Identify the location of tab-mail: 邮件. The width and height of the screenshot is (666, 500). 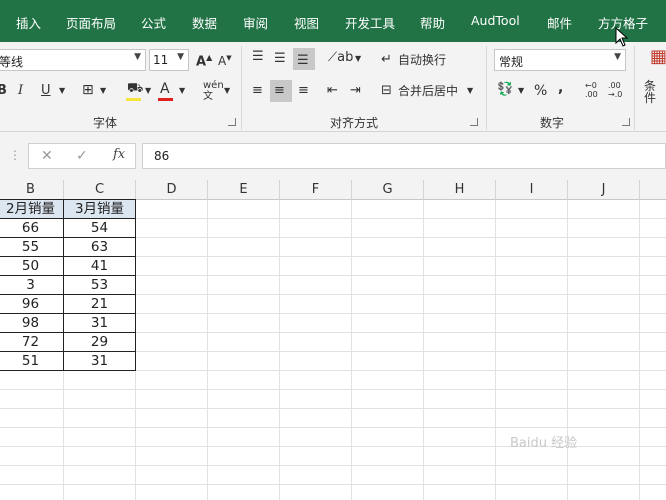
(559, 22).